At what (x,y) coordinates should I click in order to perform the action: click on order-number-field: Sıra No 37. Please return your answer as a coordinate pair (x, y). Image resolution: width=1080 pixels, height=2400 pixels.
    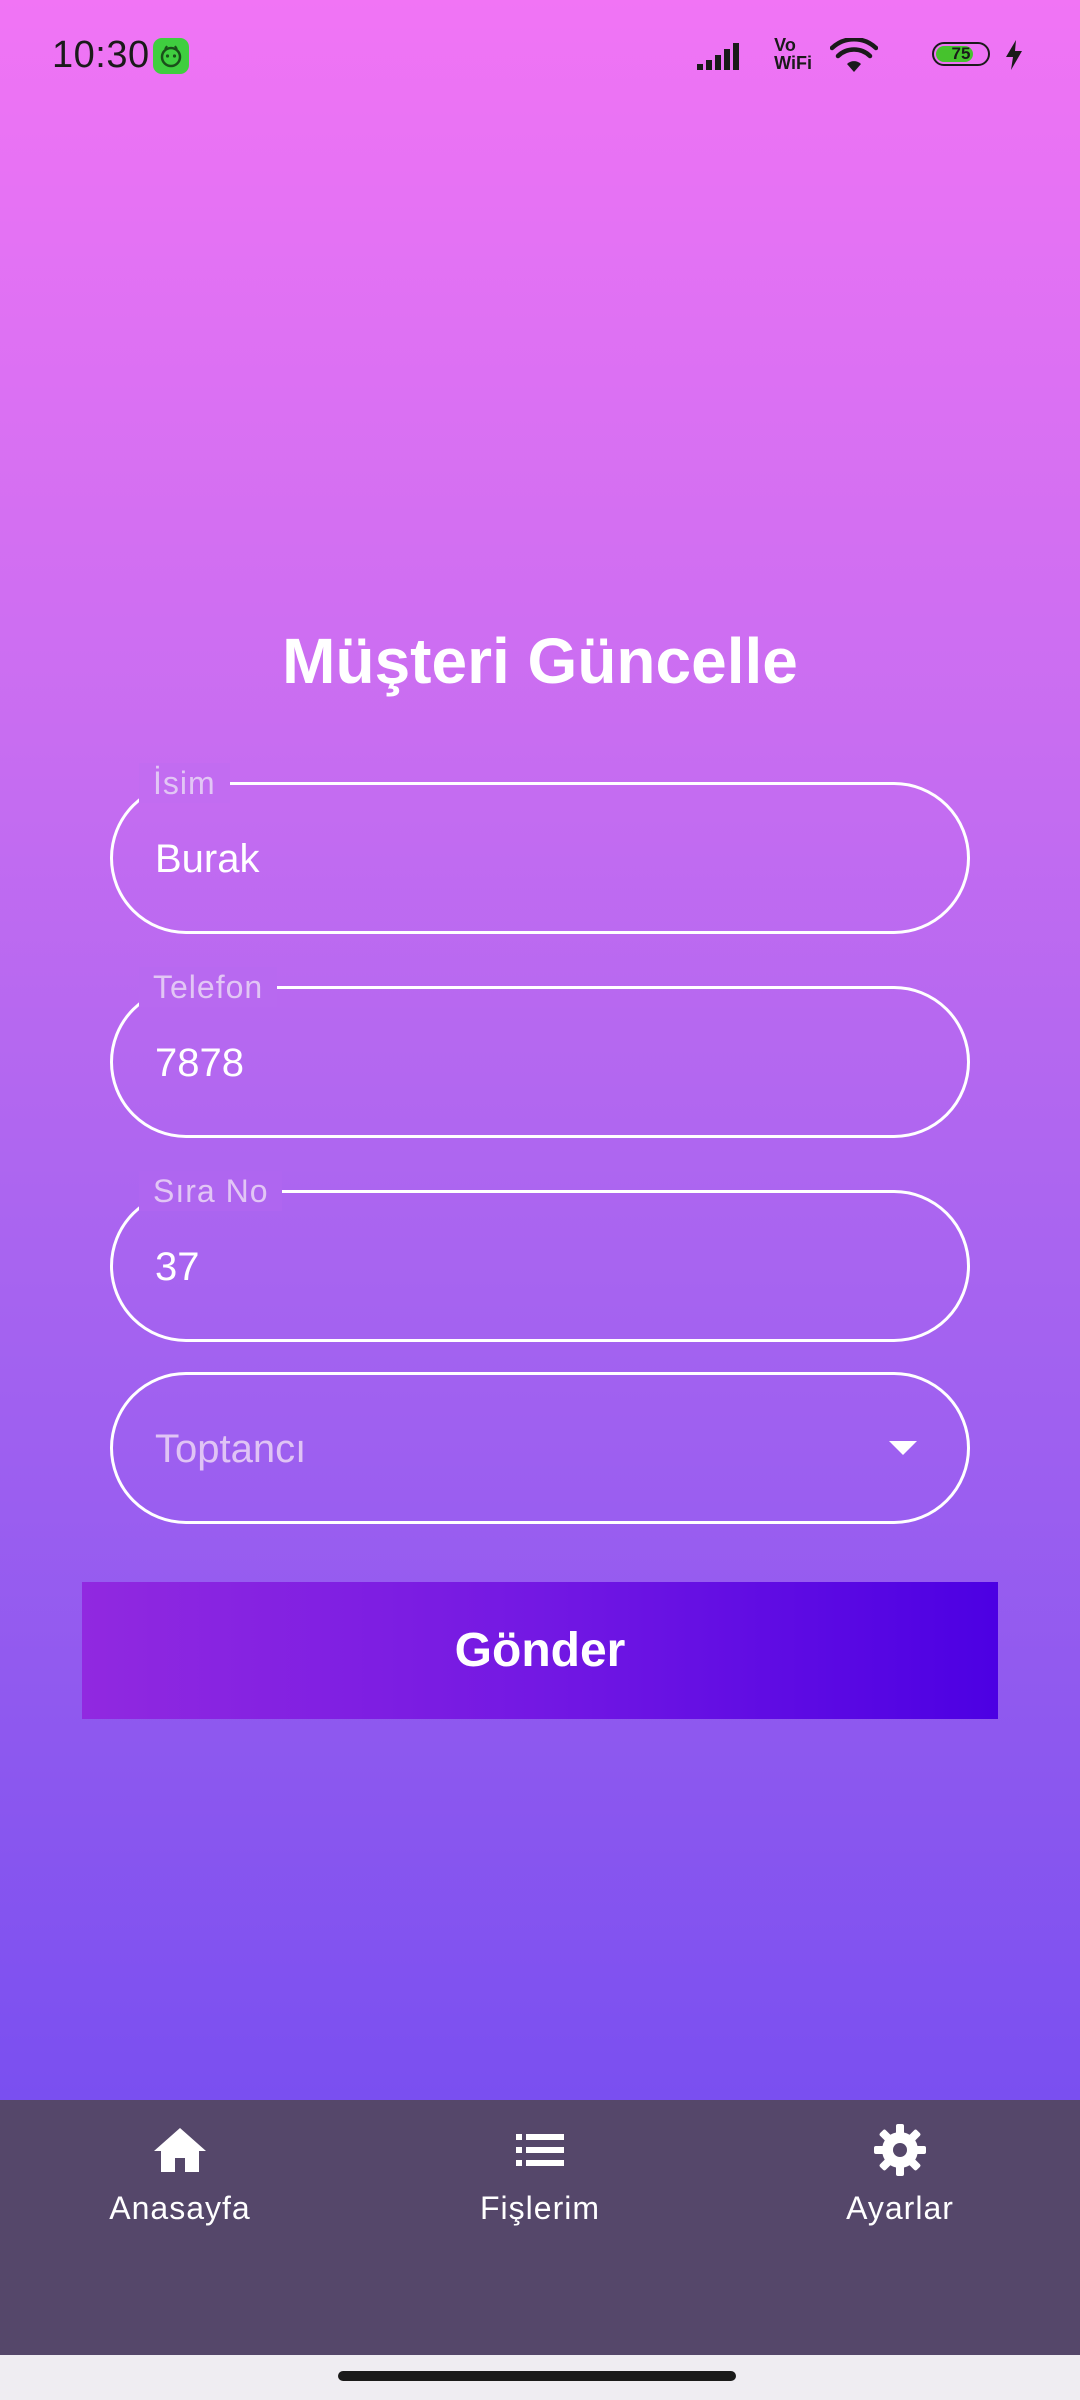
    Looking at the image, I should click on (540, 1256).